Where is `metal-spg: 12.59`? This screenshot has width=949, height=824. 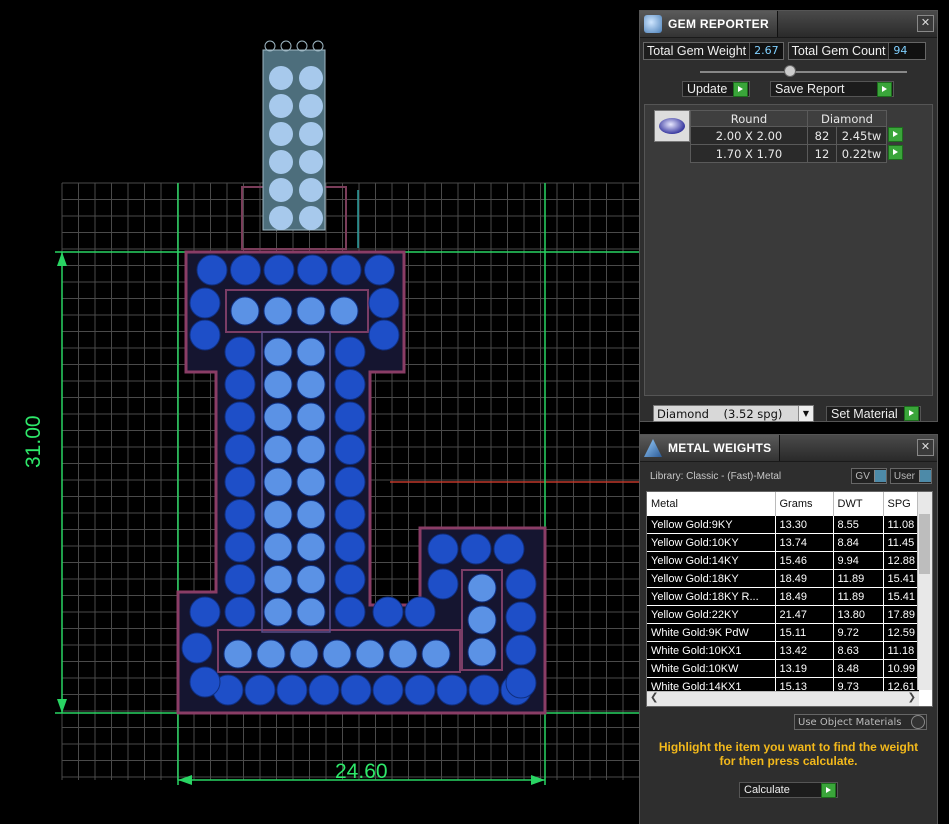
metal-spg: 12.59 is located at coordinates (901, 632).